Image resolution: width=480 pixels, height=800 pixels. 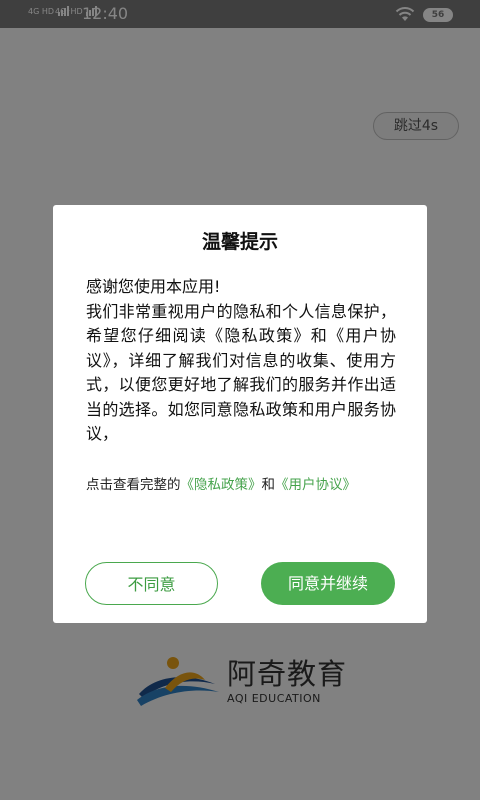 What do you see at coordinates (221, 485) in the screenshot?
I see `privacy-policy-link: 《隐私政策》` at bounding box center [221, 485].